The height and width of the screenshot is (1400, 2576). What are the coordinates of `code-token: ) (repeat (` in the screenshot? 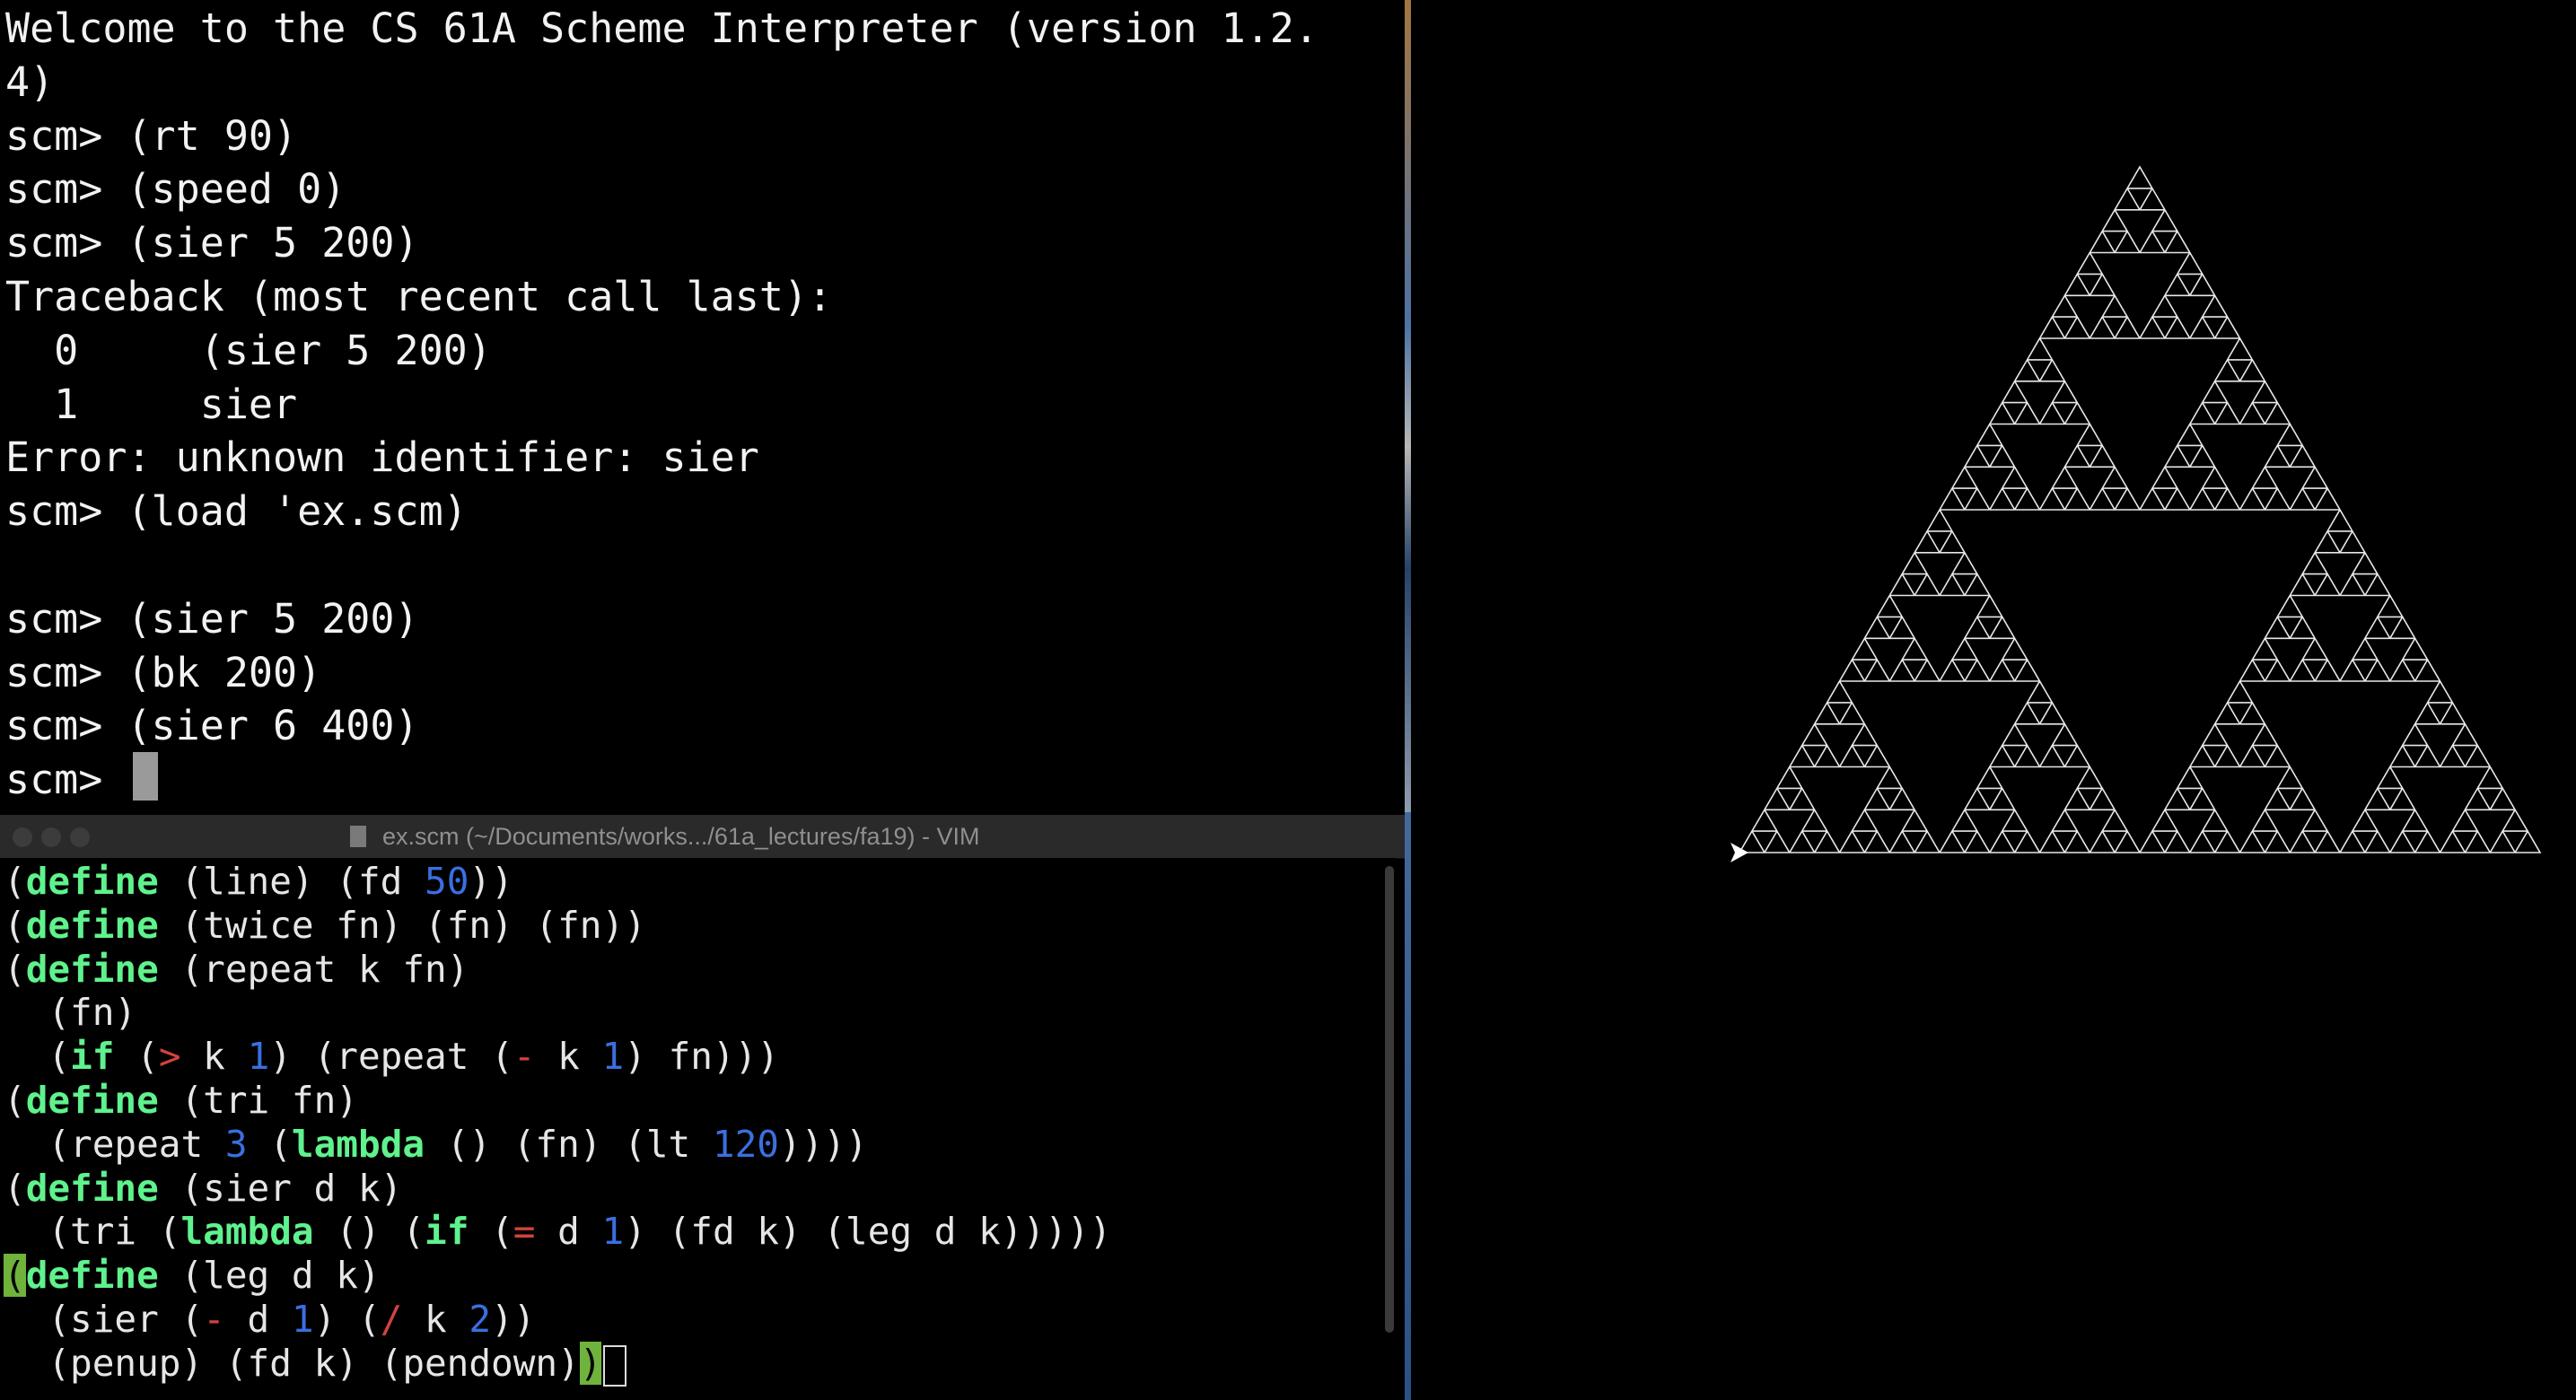 It's located at (391, 1057).